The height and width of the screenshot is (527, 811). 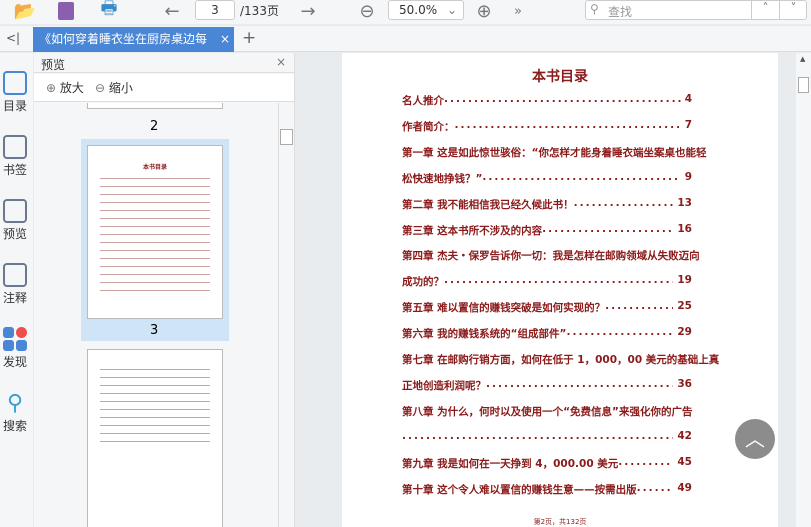 What do you see at coordinates (225, 39) in the screenshot?
I see `tab-close-icon: ×` at bounding box center [225, 39].